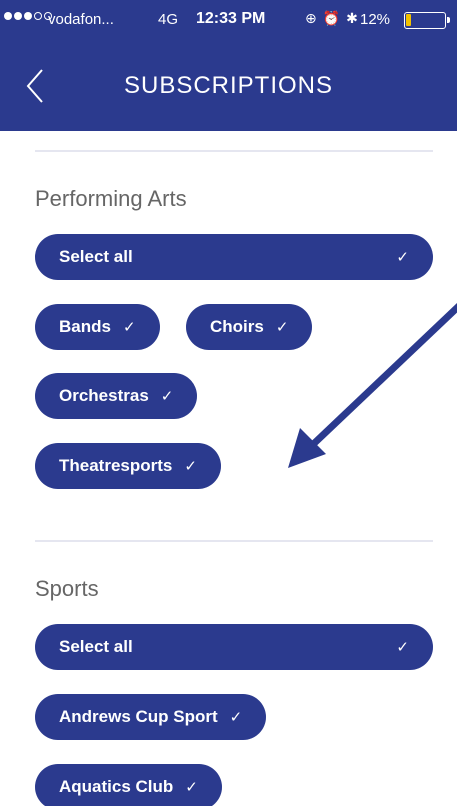 This screenshot has height=806, width=457. Describe the element at coordinates (138, 716) in the screenshot. I see `chip-label: Andrews Cup Sport` at that location.